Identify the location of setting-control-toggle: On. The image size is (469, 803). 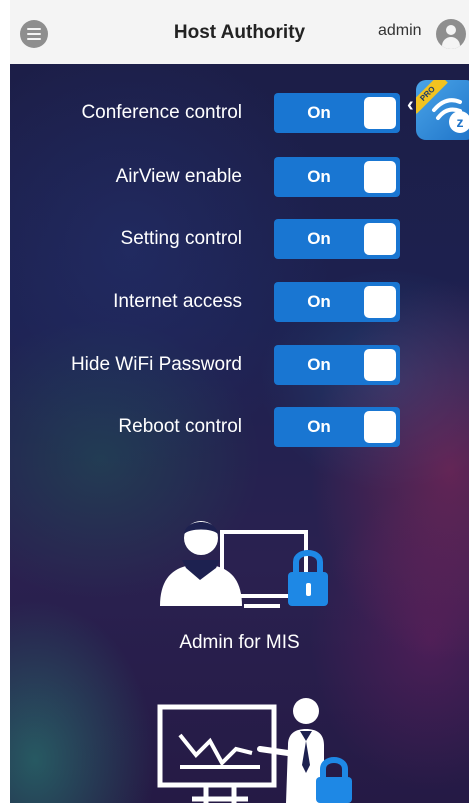
(337, 239).